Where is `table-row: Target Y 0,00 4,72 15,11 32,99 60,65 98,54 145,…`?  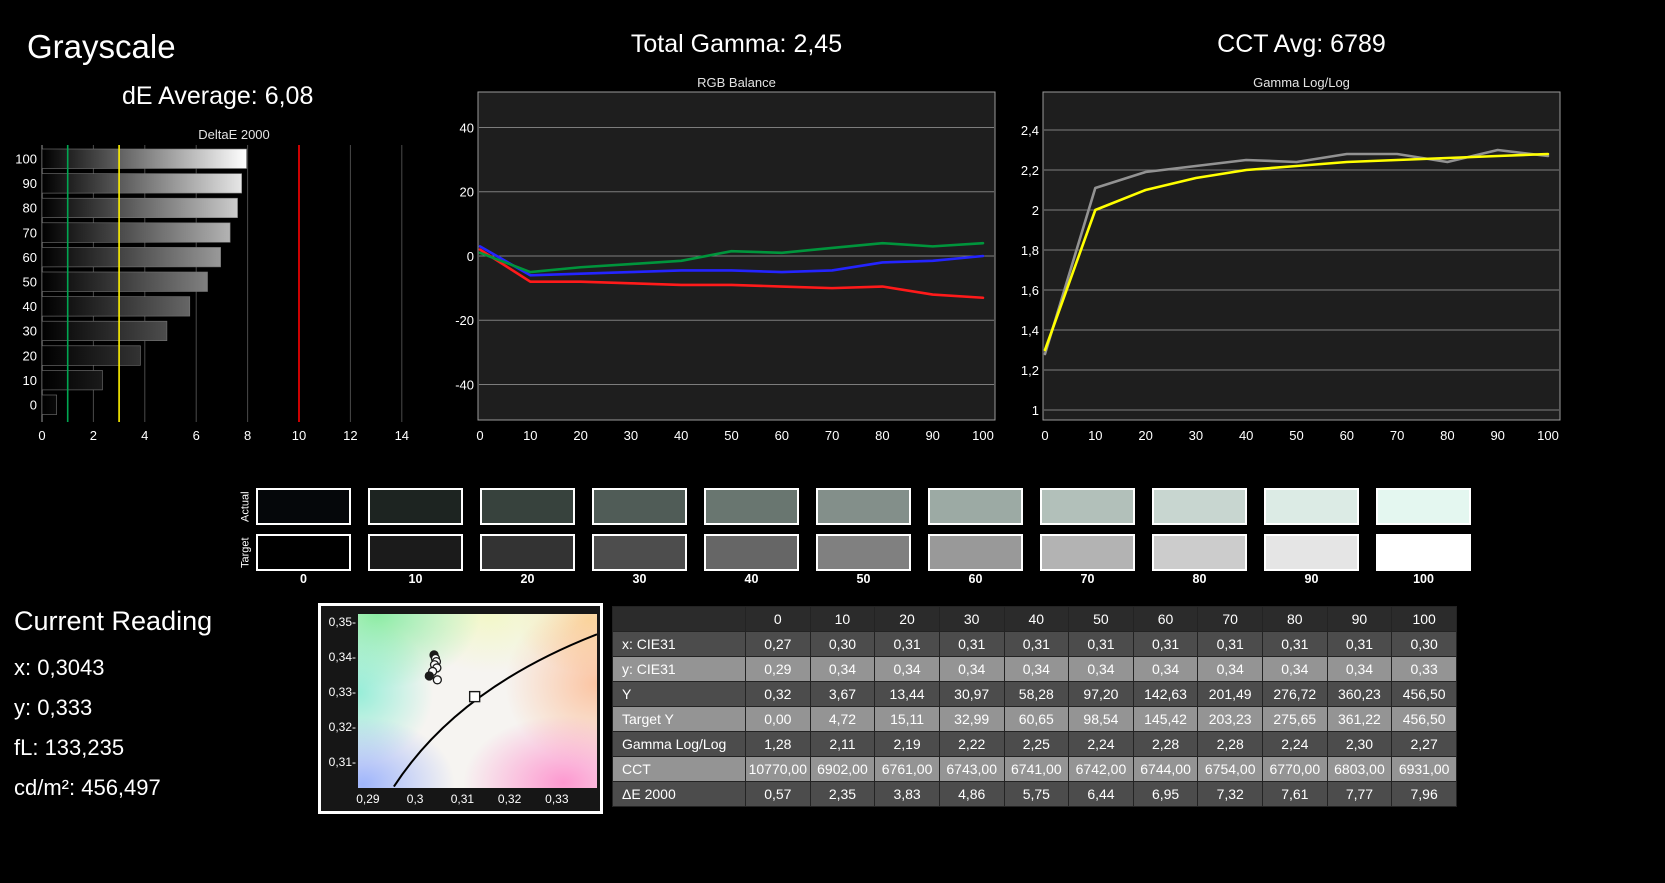 table-row: Target Y 0,00 4,72 15,11 32,99 60,65 98,54 145,… is located at coordinates (1034, 719).